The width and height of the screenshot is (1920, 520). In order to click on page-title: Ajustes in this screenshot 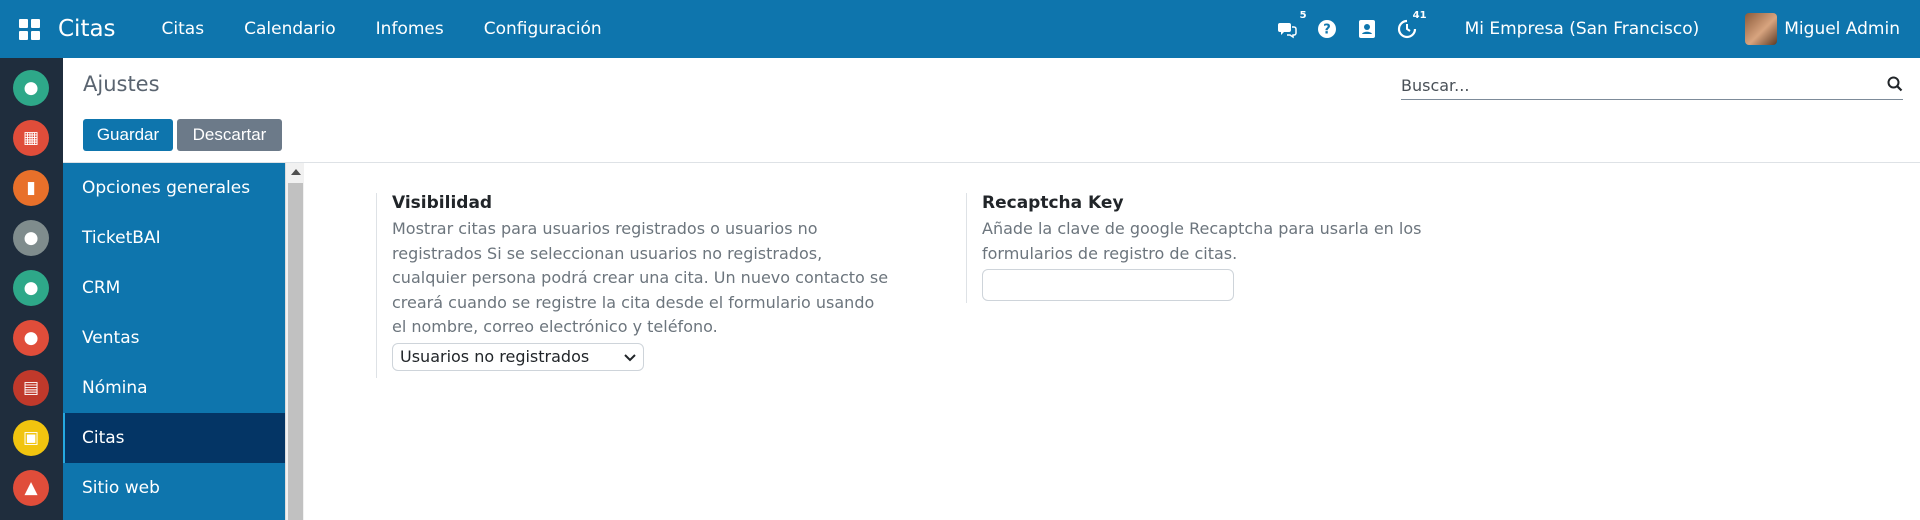, I will do `click(121, 84)`.